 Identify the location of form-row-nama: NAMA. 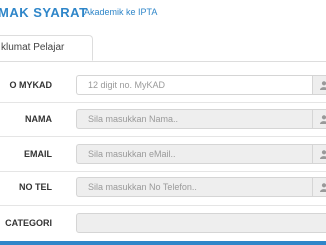
(163, 119).